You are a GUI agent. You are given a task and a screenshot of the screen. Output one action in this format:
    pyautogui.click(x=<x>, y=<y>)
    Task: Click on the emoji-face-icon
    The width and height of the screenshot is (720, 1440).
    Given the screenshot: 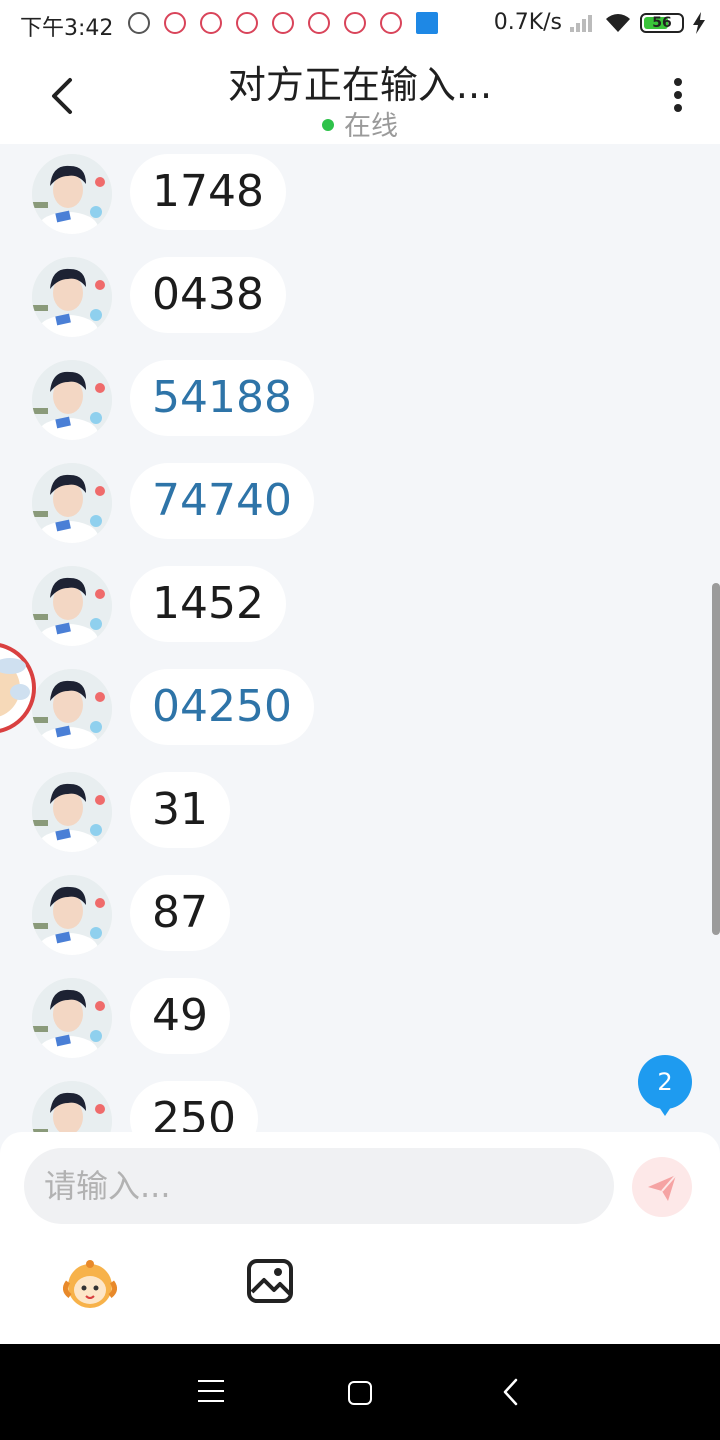 What is the action you would take?
    pyautogui.click(x=90, y=1284)
    